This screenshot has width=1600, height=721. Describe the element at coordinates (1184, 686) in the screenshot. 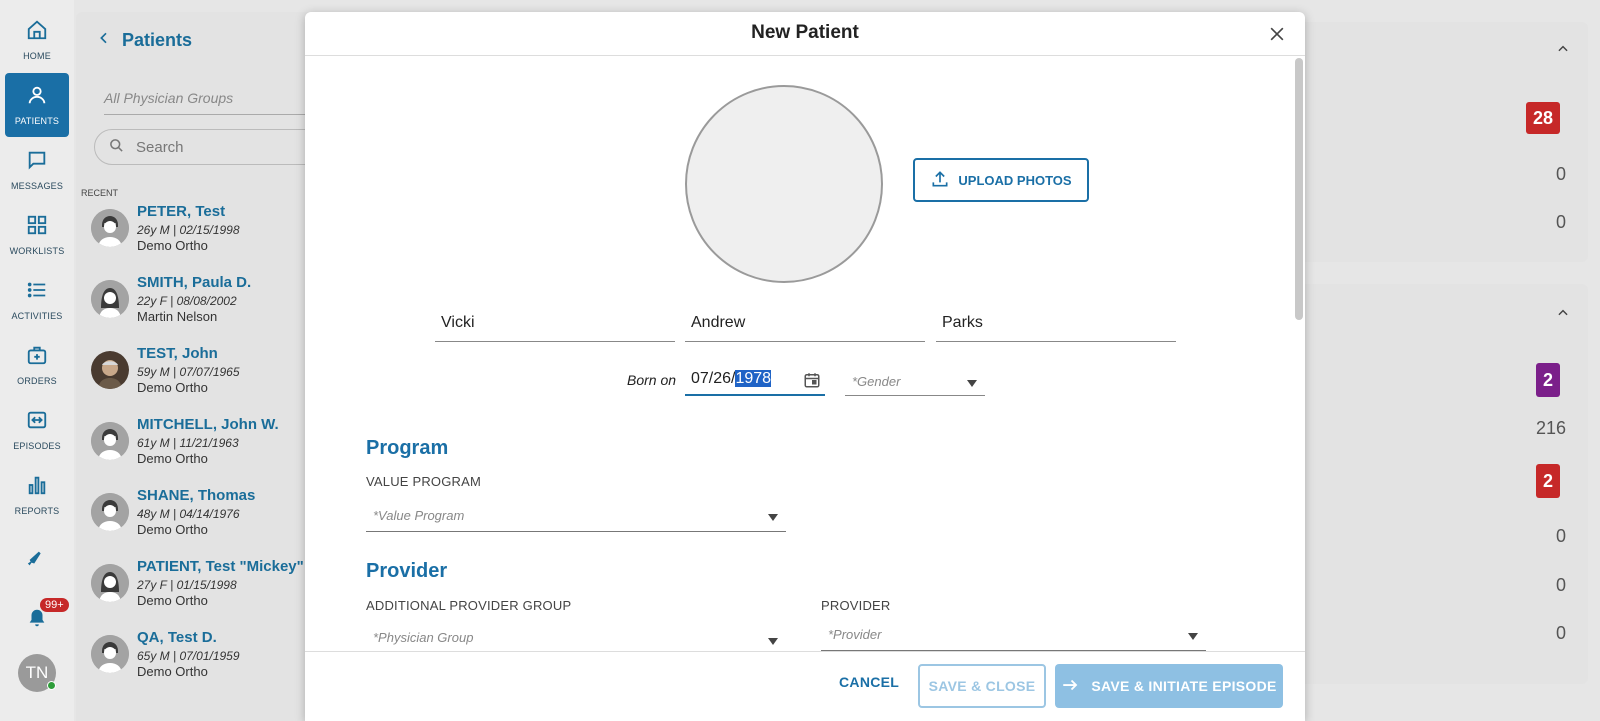

I see `save-initiate-label: SAVE & INITIATE EPISODE` at that location.